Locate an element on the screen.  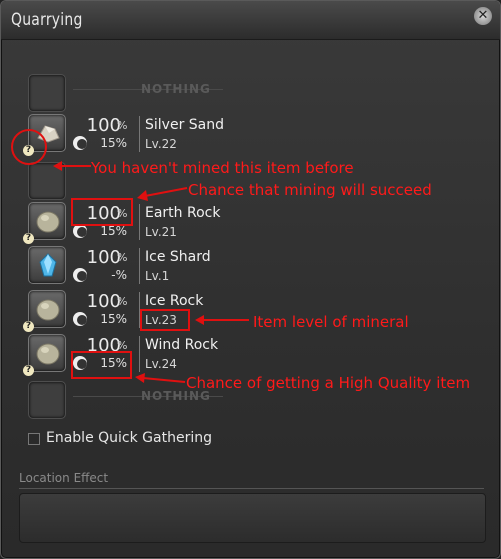
item-name: Earth Rock is located at coordinates (183, 213).